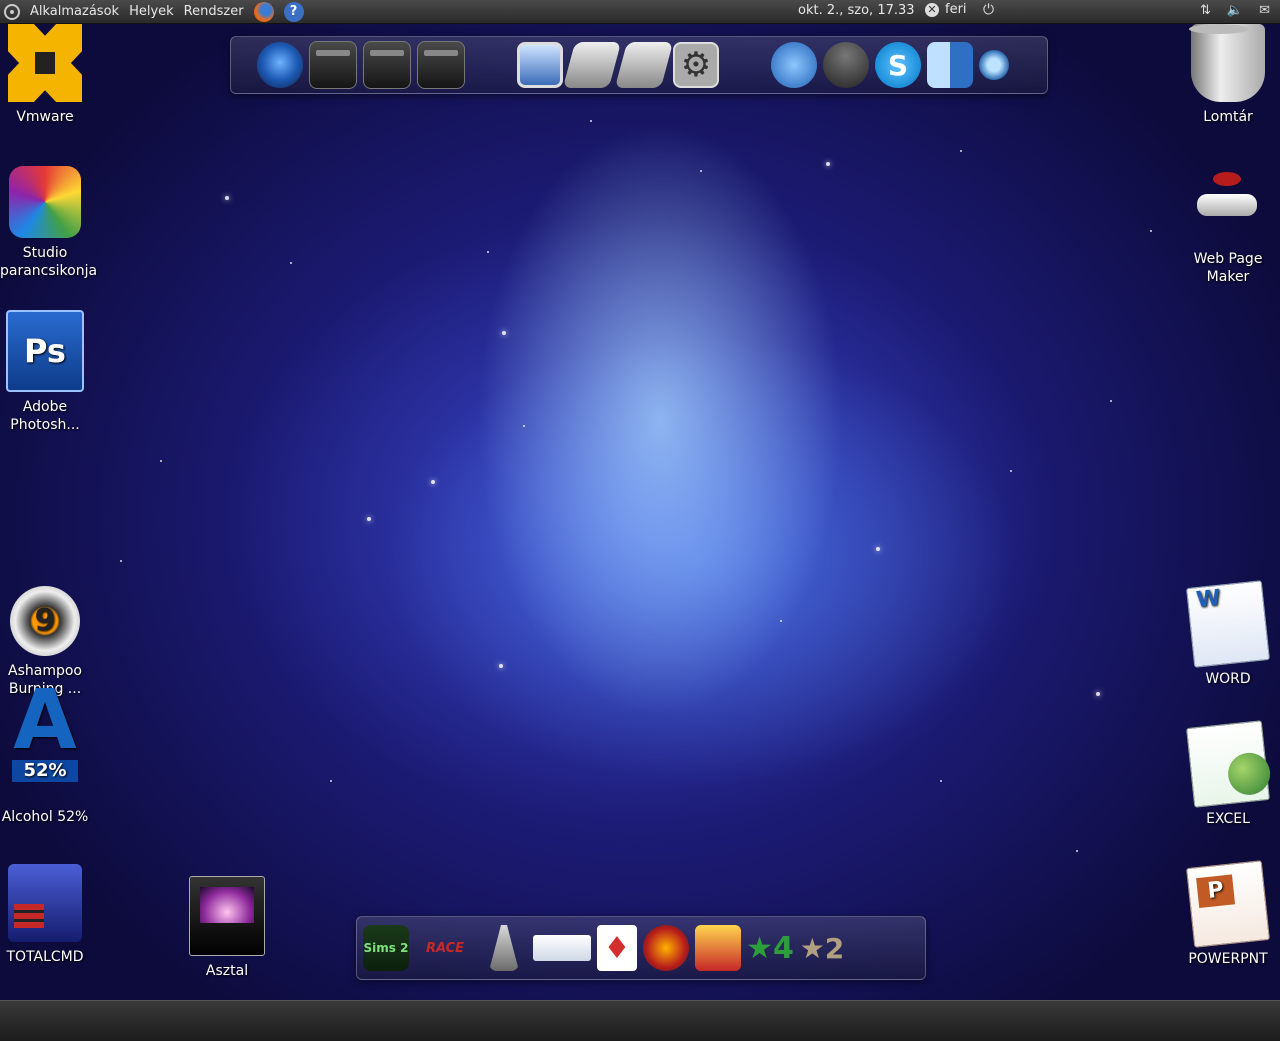  I want to click on desktop-icon-label: Alcohol 52%, so click(45, 817).